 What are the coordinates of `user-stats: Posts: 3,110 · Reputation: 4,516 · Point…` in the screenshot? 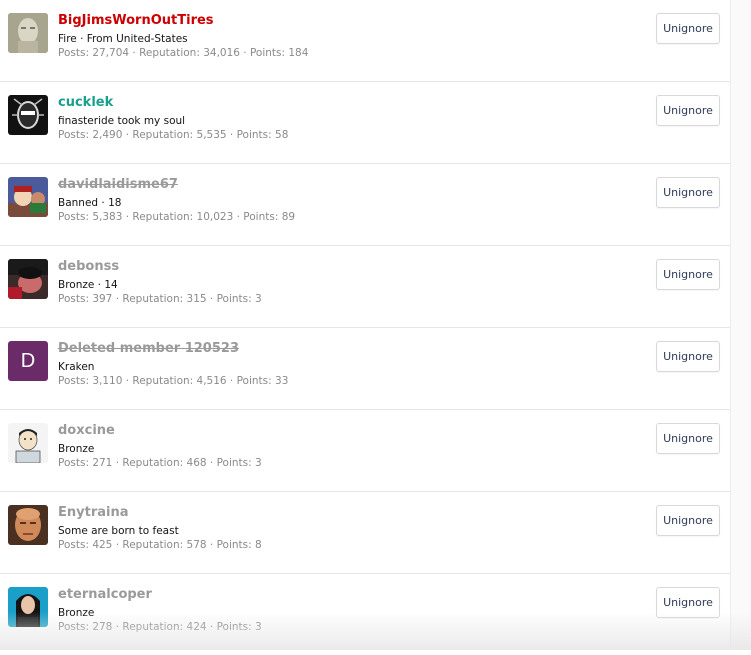 It's located at (173, 381).